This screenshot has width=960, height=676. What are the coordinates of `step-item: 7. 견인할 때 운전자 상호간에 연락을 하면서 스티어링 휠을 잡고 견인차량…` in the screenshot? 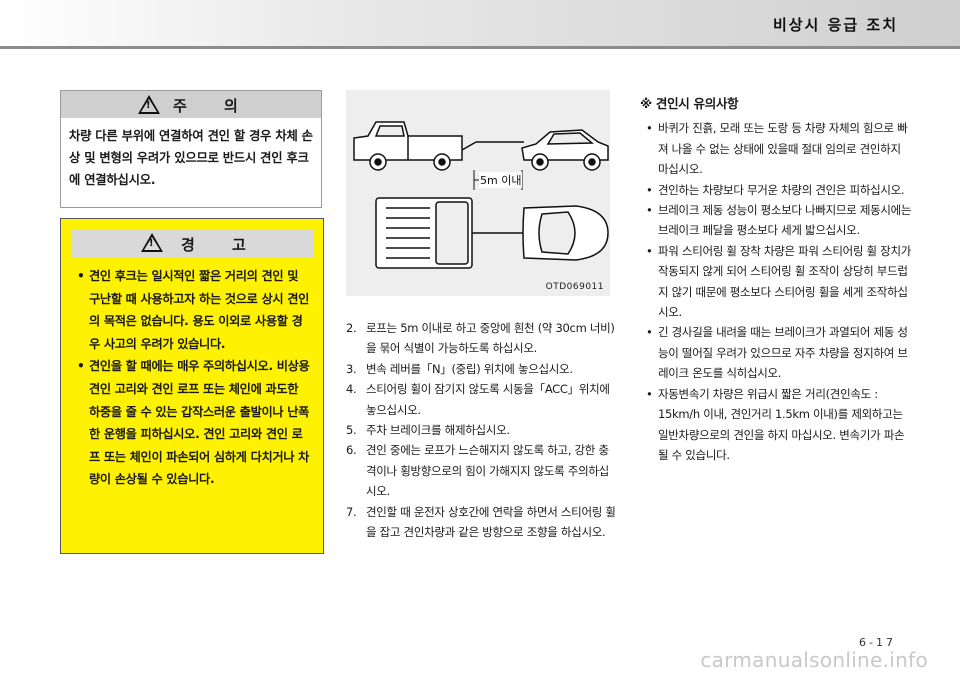 It's located at (482, 522).